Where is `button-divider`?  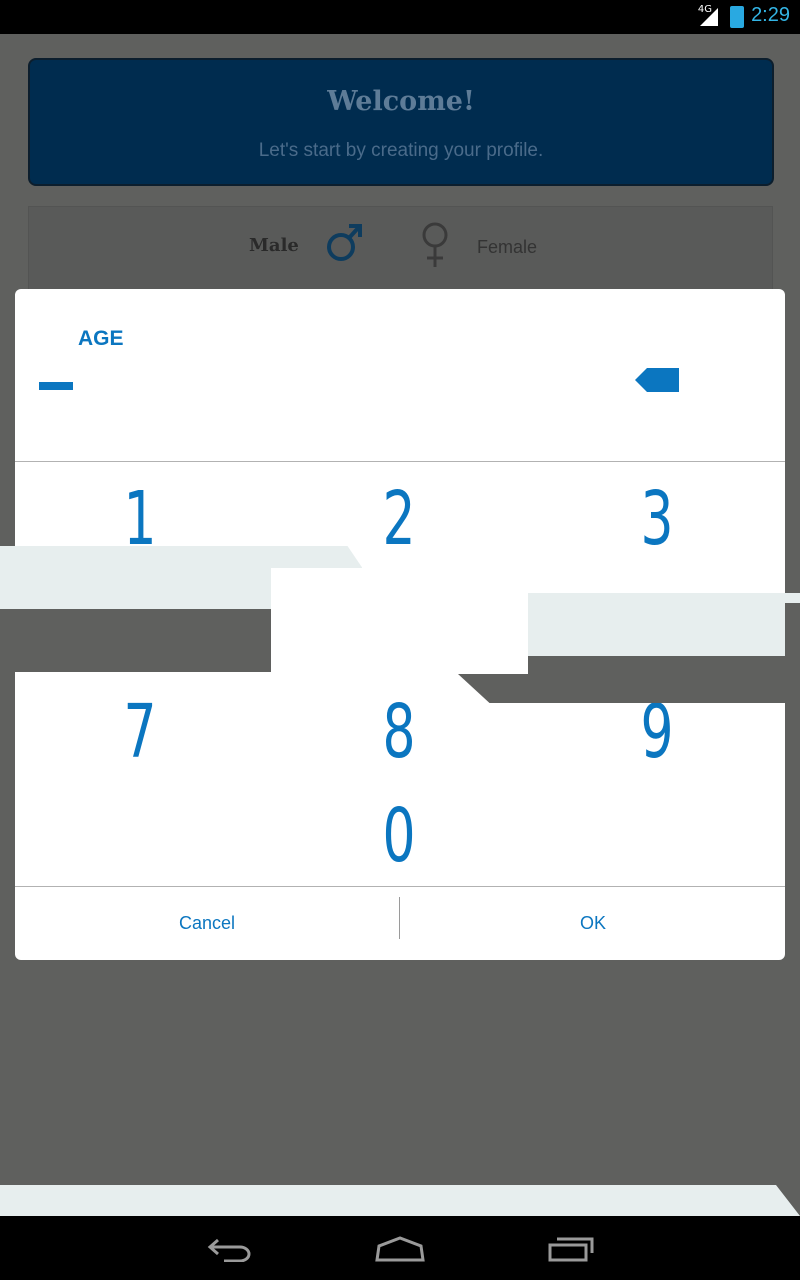
button-divider is located at coordinates (399, 918).